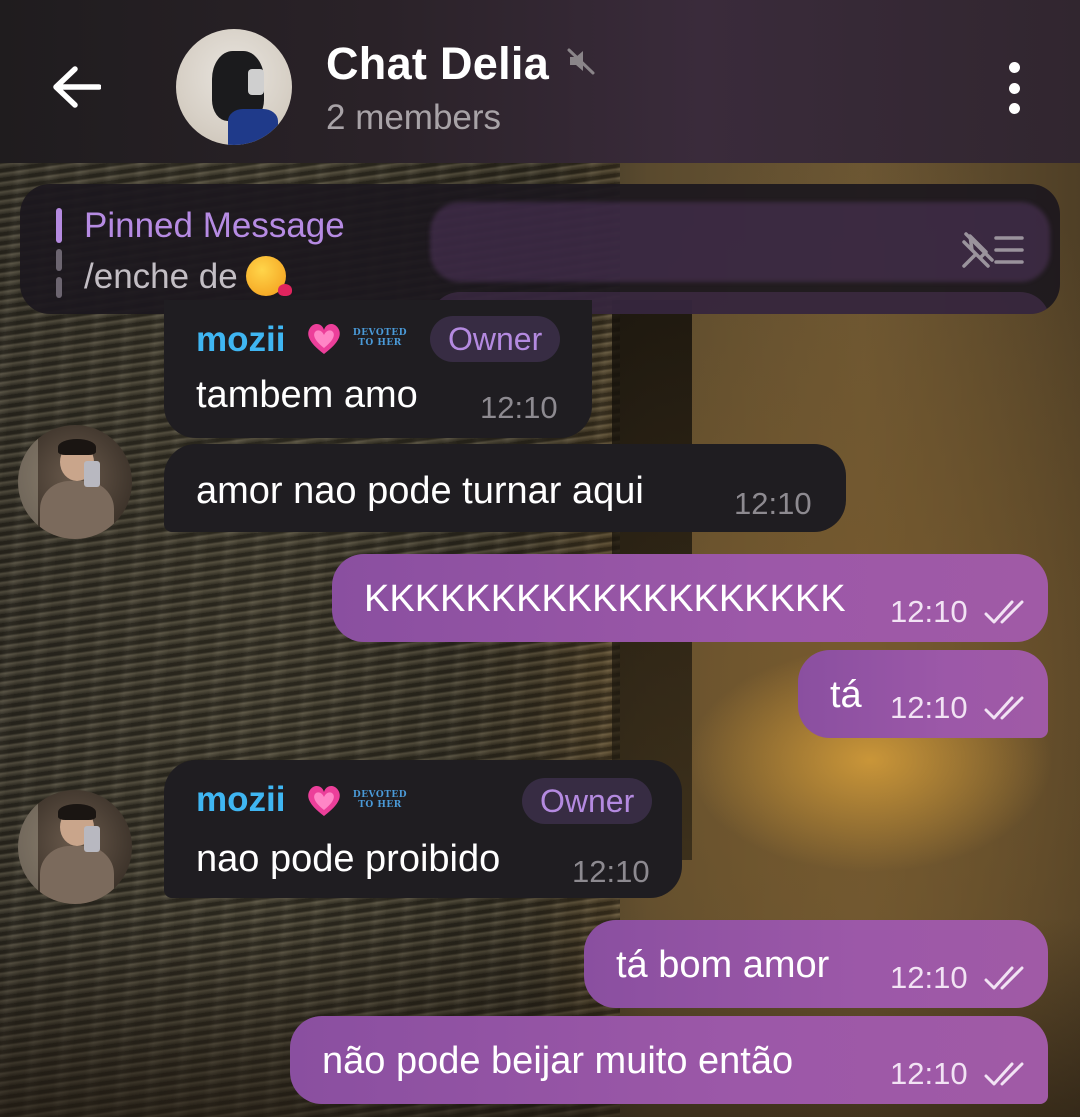 This screenshot has width=1080, height=1117. Describe the element at coordinates (414, 117) in the screenshot. I see `member-count: 2 members` at that location.